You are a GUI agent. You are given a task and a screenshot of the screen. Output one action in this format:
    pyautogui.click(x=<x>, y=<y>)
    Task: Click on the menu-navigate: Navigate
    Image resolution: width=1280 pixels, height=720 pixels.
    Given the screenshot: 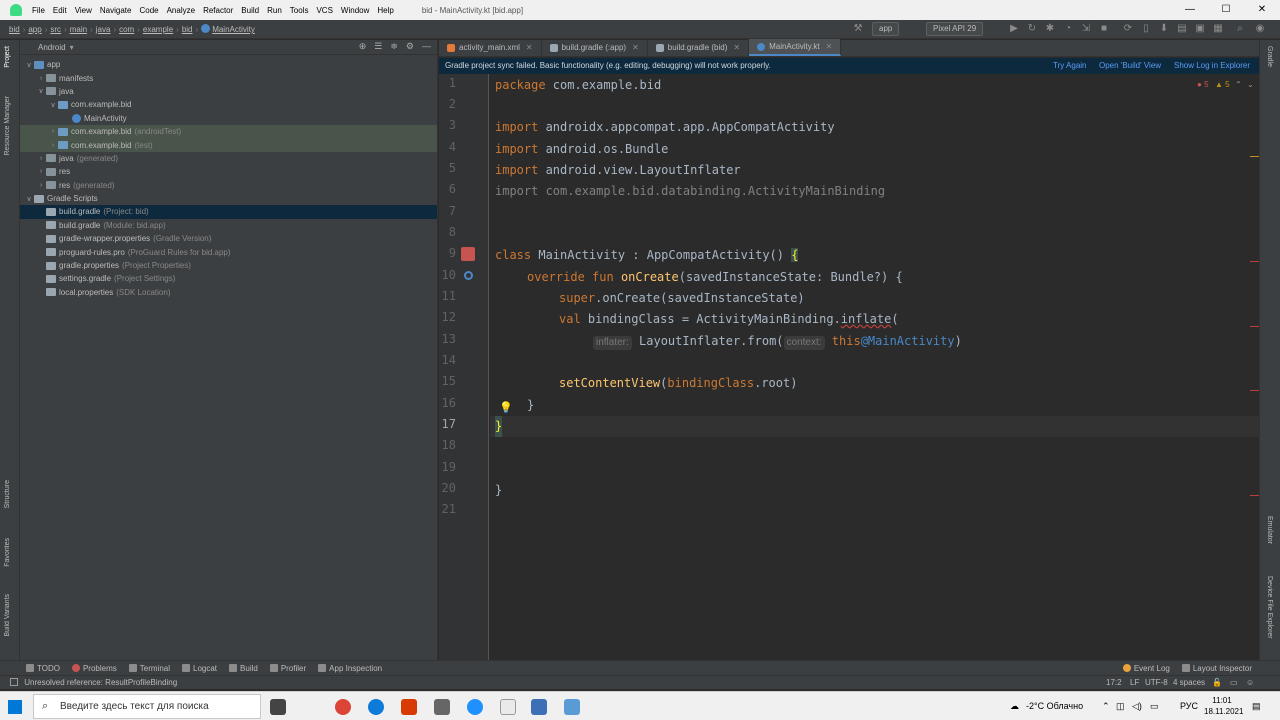 What is the action you would take?
    pyautogui.click(x=116, y=10)
    